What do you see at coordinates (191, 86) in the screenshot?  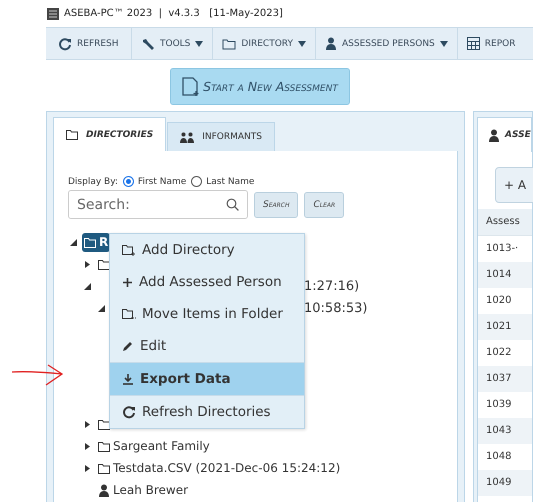 I see `document-plus-icon` at bounding box center [191, 86].